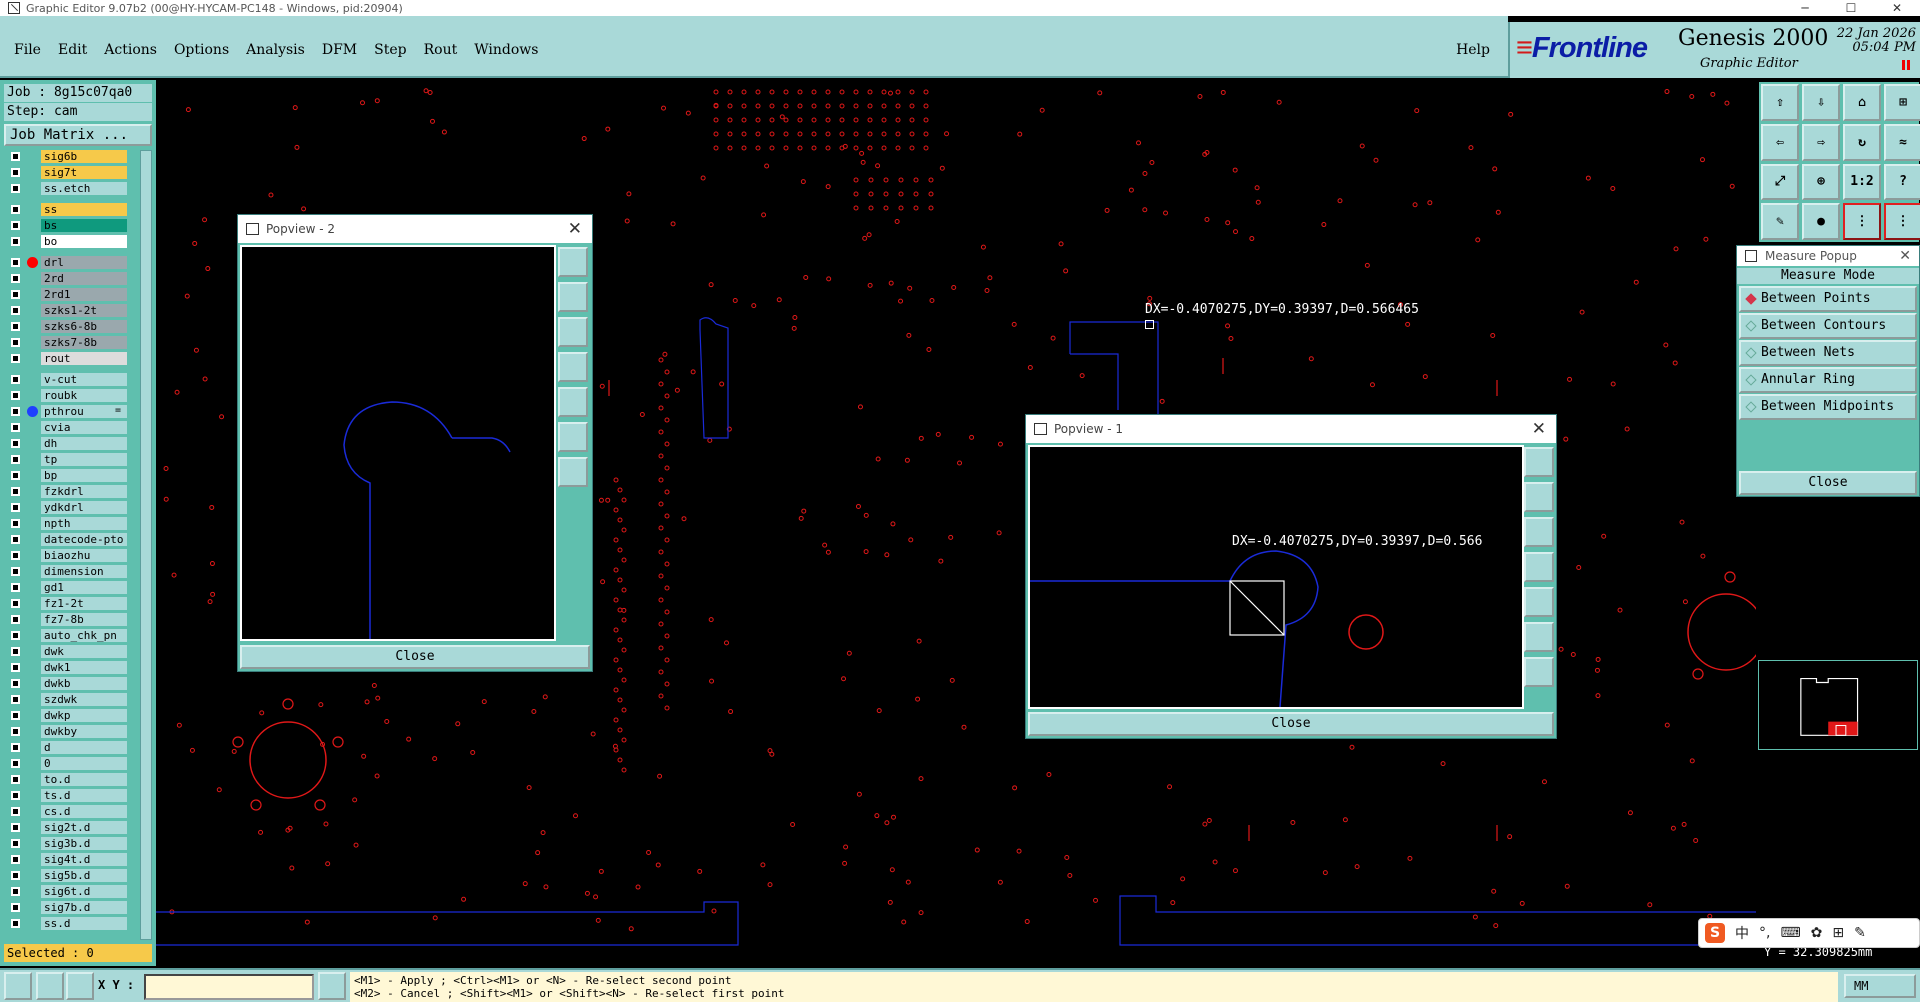 The image size is (1920, 1002). What do you see at coordinates (415, 657) in the screenshot?
I see `popview-2-close-button: Close` at bounding box center [415, 657].